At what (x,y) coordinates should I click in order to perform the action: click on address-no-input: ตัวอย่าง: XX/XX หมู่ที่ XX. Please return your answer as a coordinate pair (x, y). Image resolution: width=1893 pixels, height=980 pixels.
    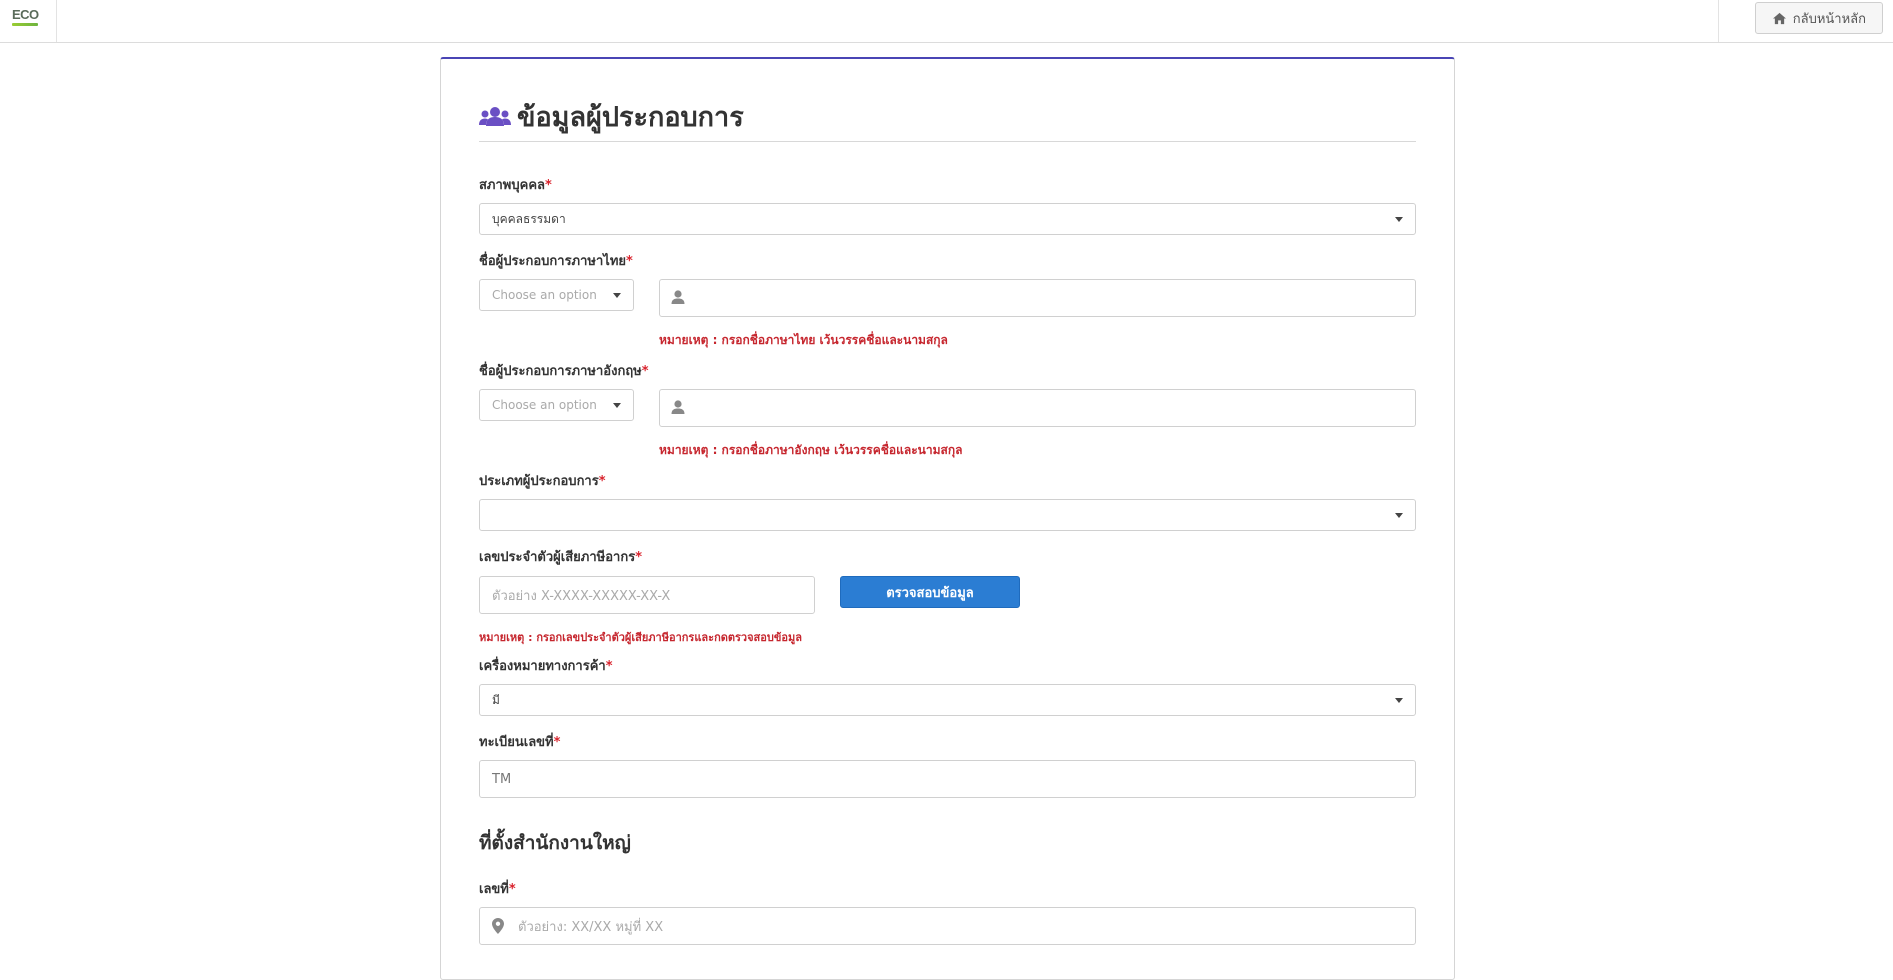
    Looking at the image, I should click on (947, 926).